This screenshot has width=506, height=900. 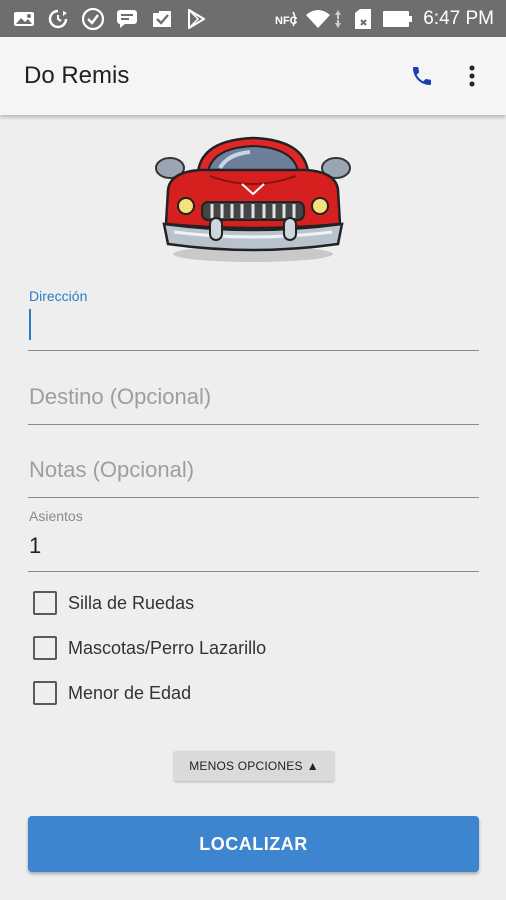 I want to click on asientos-field: Asientos 1, so click(x=253, y=540).